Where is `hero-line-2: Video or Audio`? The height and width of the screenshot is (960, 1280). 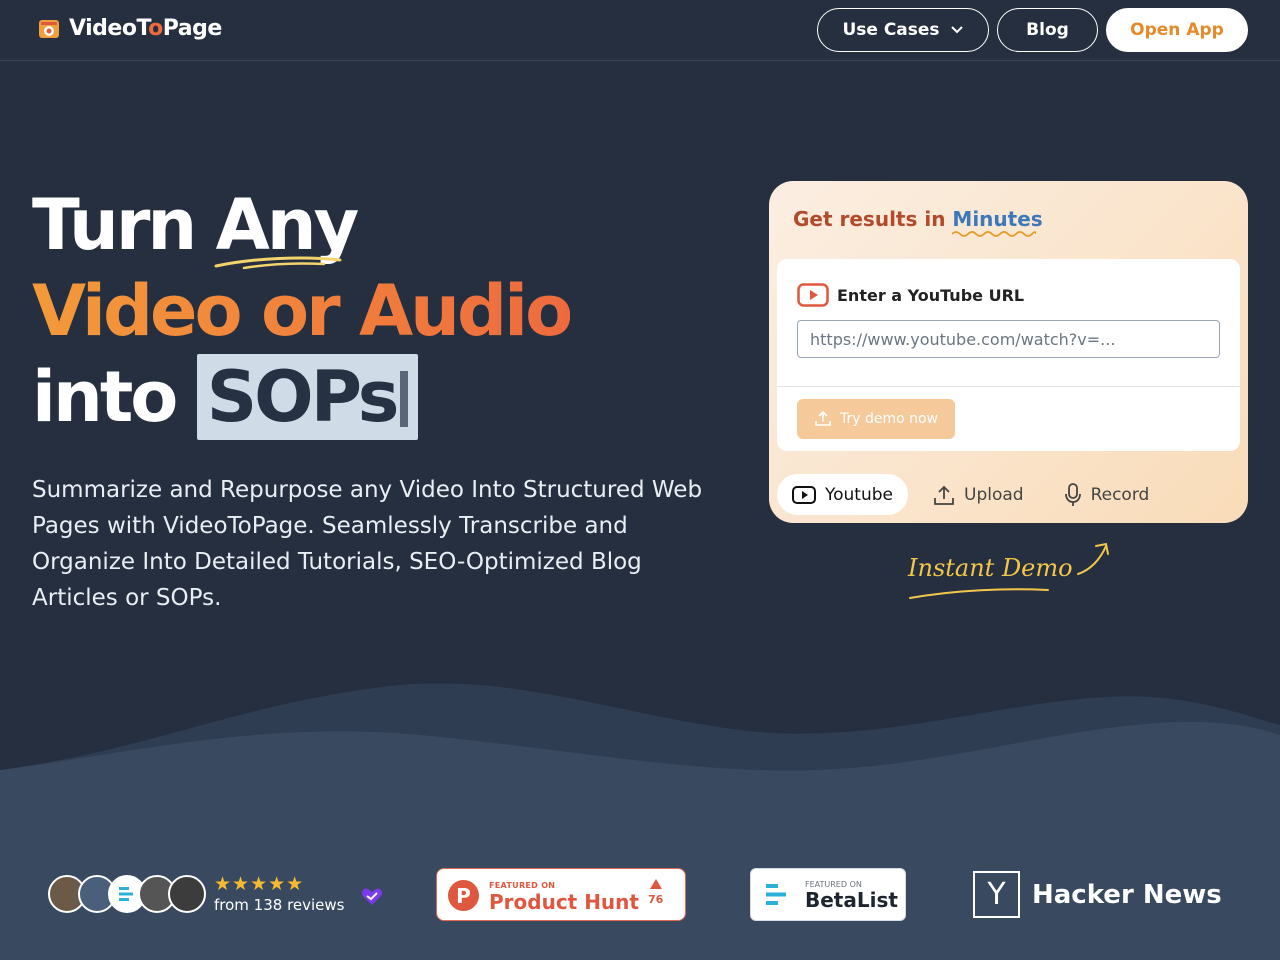 hero-line-2: Video or Audio is located at coordinates (302, 311).